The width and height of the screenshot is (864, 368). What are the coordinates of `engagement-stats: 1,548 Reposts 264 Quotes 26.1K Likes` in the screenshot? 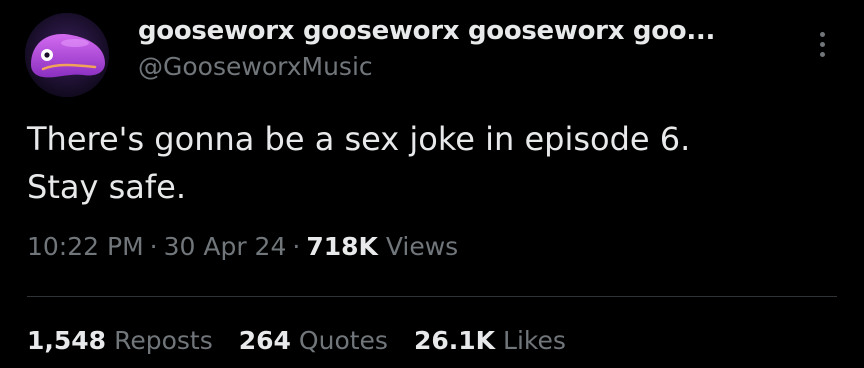 It's located at (296, 340).